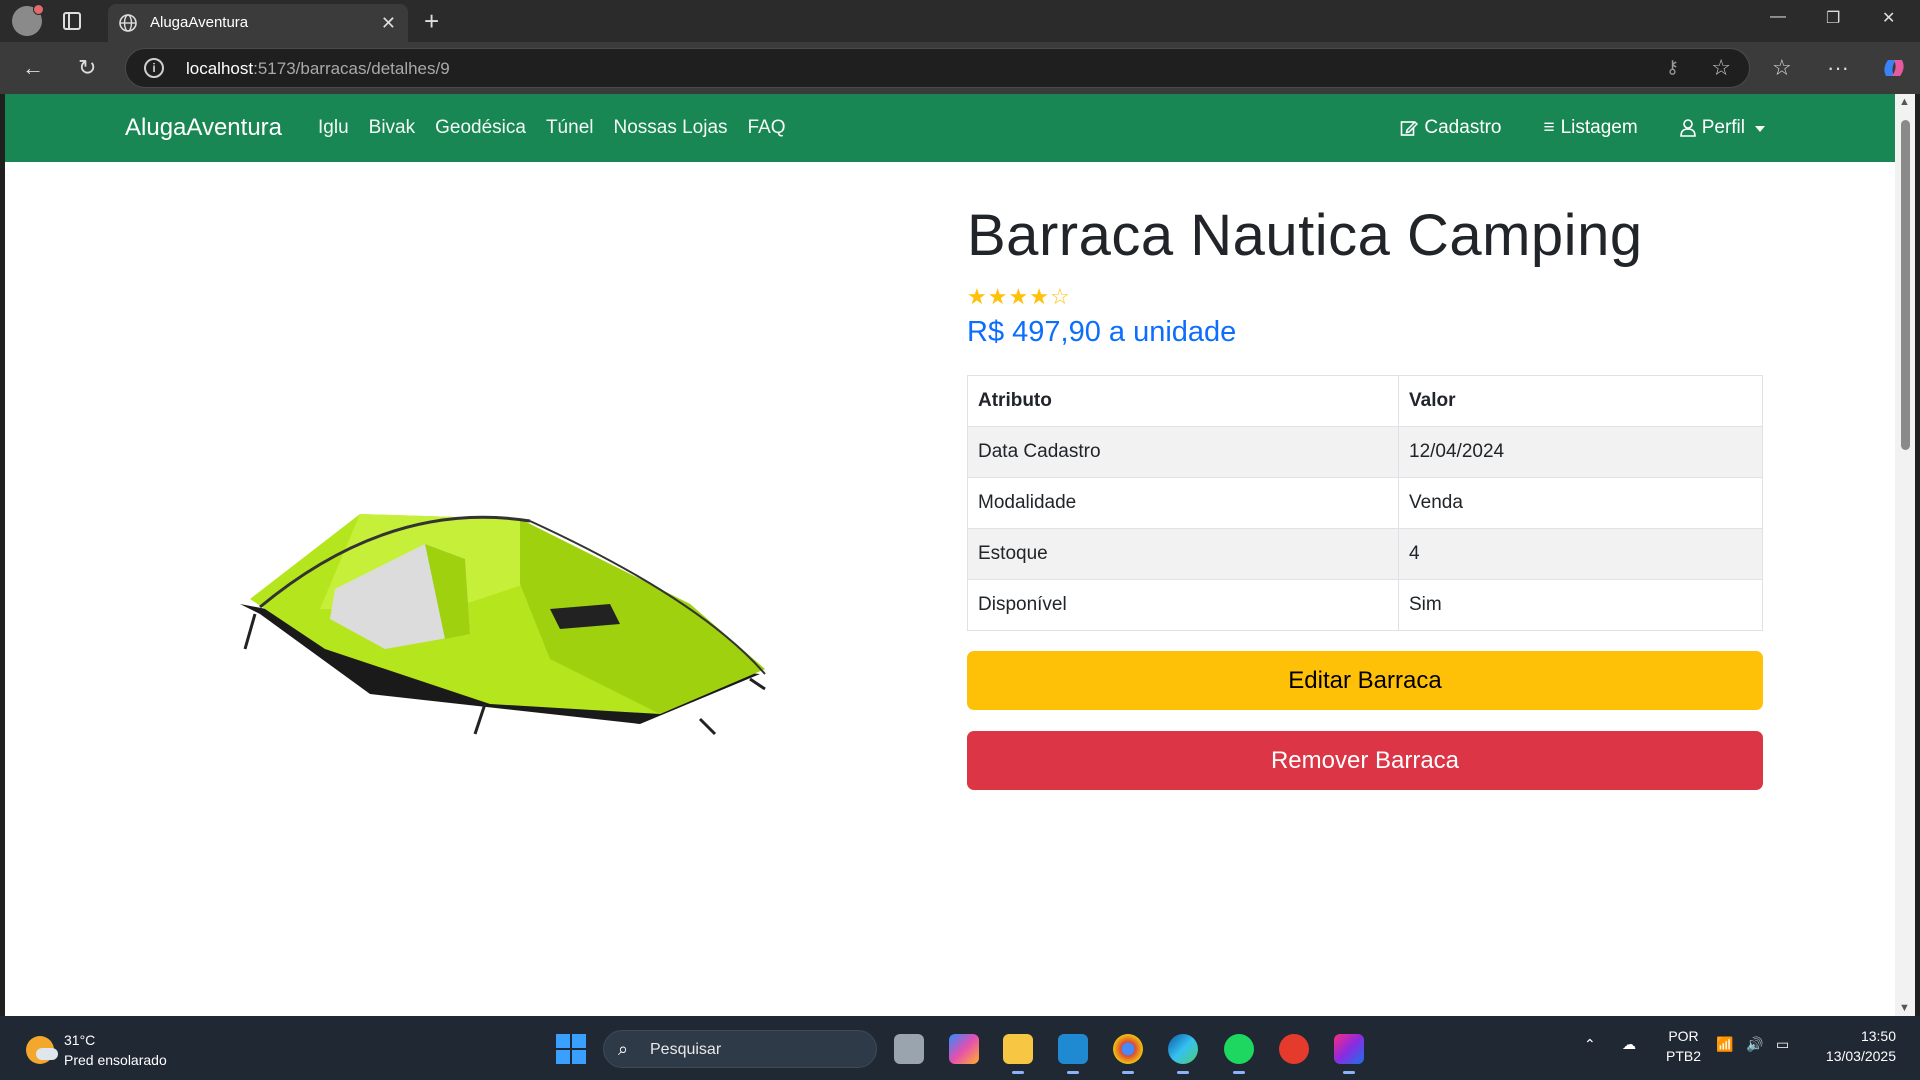 The image size is (1920, 1080). What do you see at coordinates (28, 20) in the screenshot?
I see `profile-avatar` at bounding box center [28, 20].